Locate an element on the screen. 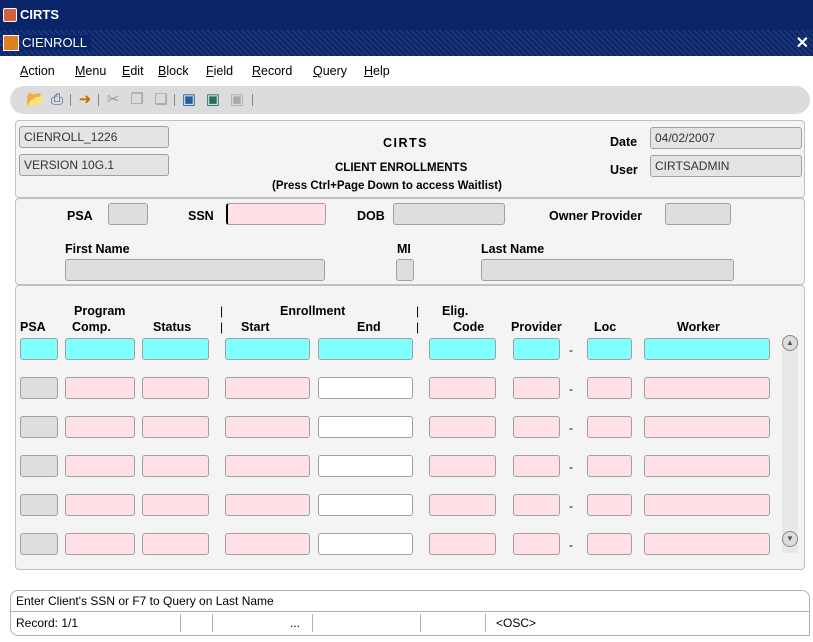 This screenshot has height=642, width=813. menu-action: Action is located at coordinates (37, 71).